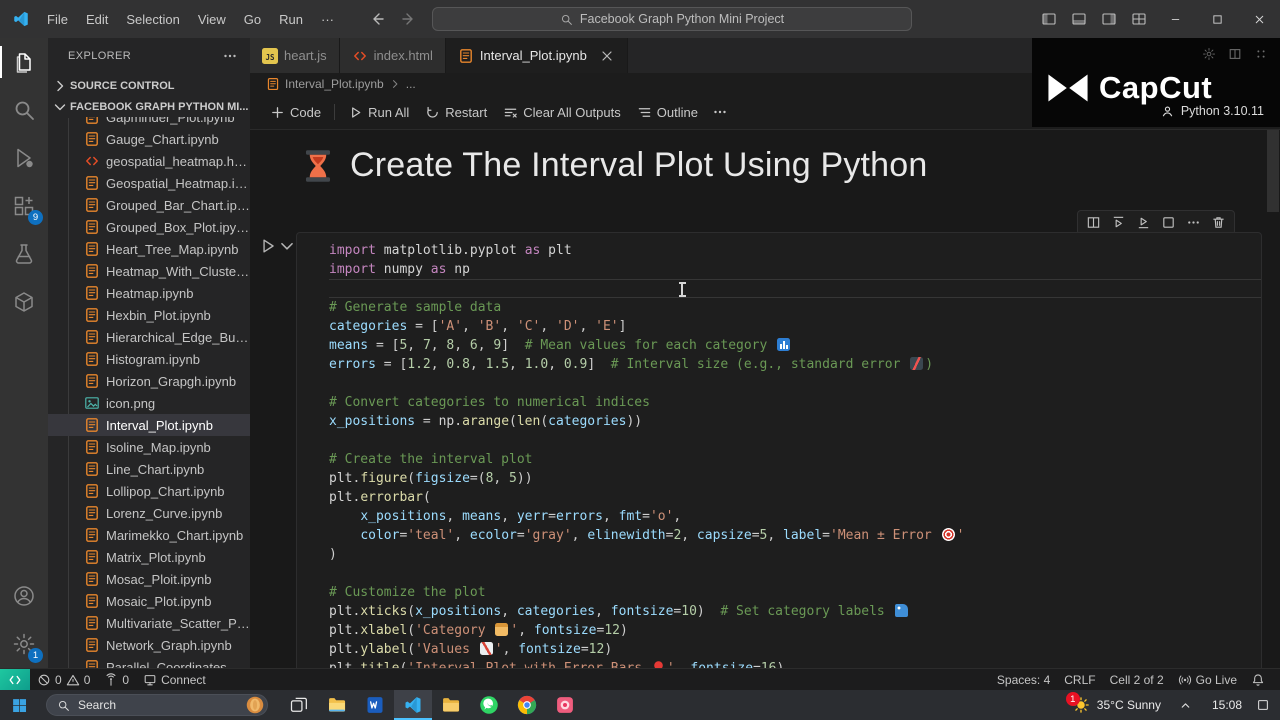 This screenshot has width=1280, height=720. Describe the element at coordinates (562, 112) in the screenshot. I see `clear-outputs-button: Clear All Outputs` at that location.